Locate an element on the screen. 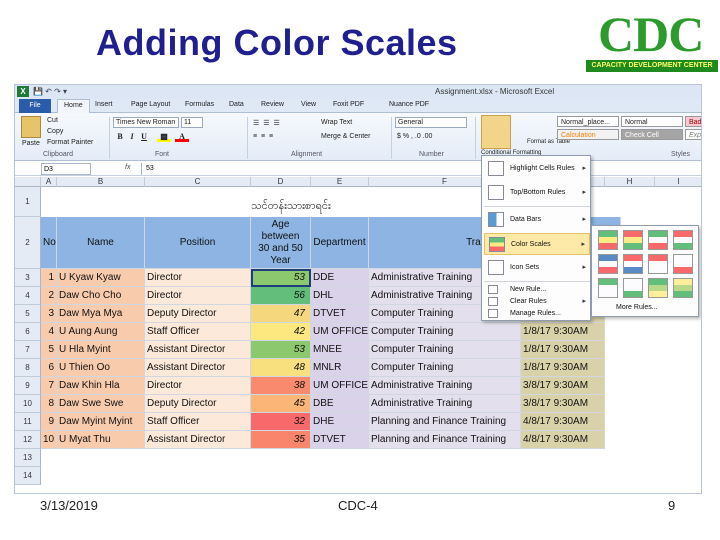 This screenshot has height=540, width=720. style-explanatory: Expl is located at coordinates (693, 134).